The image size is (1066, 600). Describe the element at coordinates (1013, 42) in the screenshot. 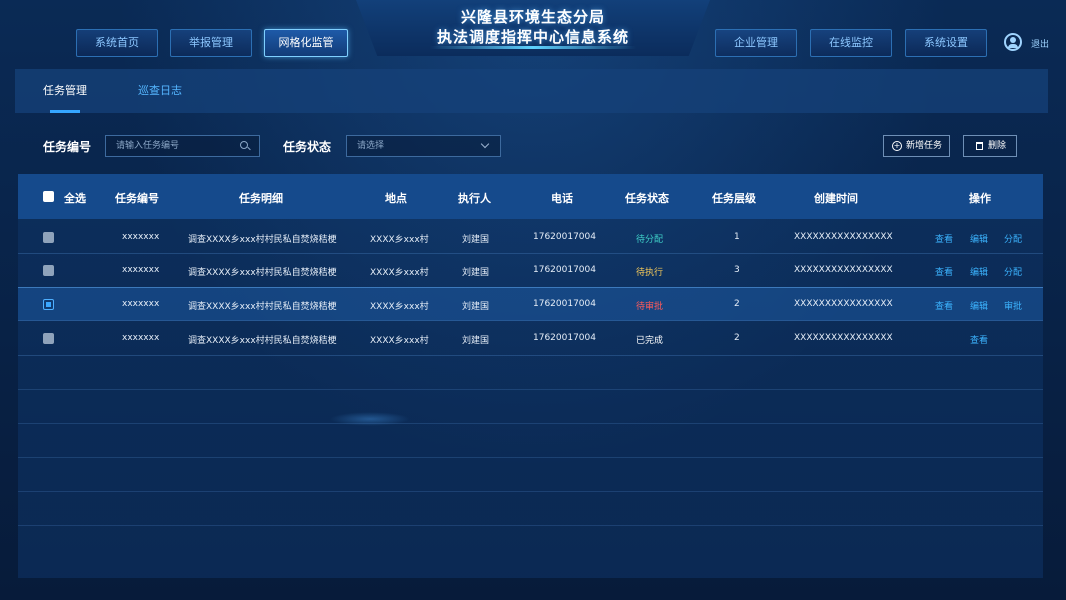

I see `user-icon` at that location.